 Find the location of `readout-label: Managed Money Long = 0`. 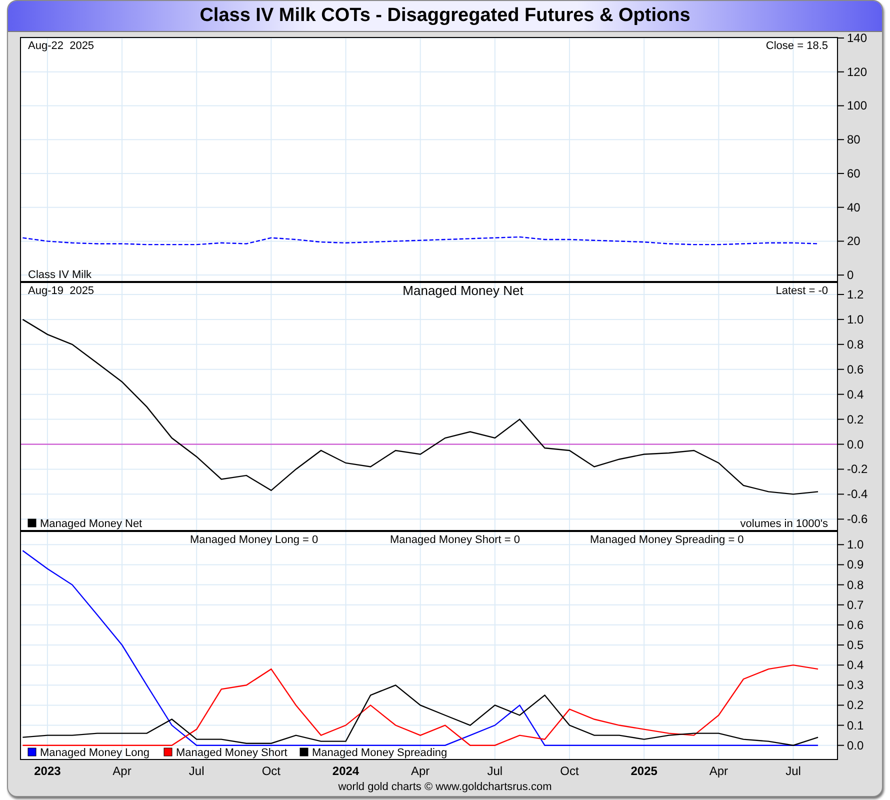

readout-label: Managed Money Long = 0 is located at coordinates (254, 540).